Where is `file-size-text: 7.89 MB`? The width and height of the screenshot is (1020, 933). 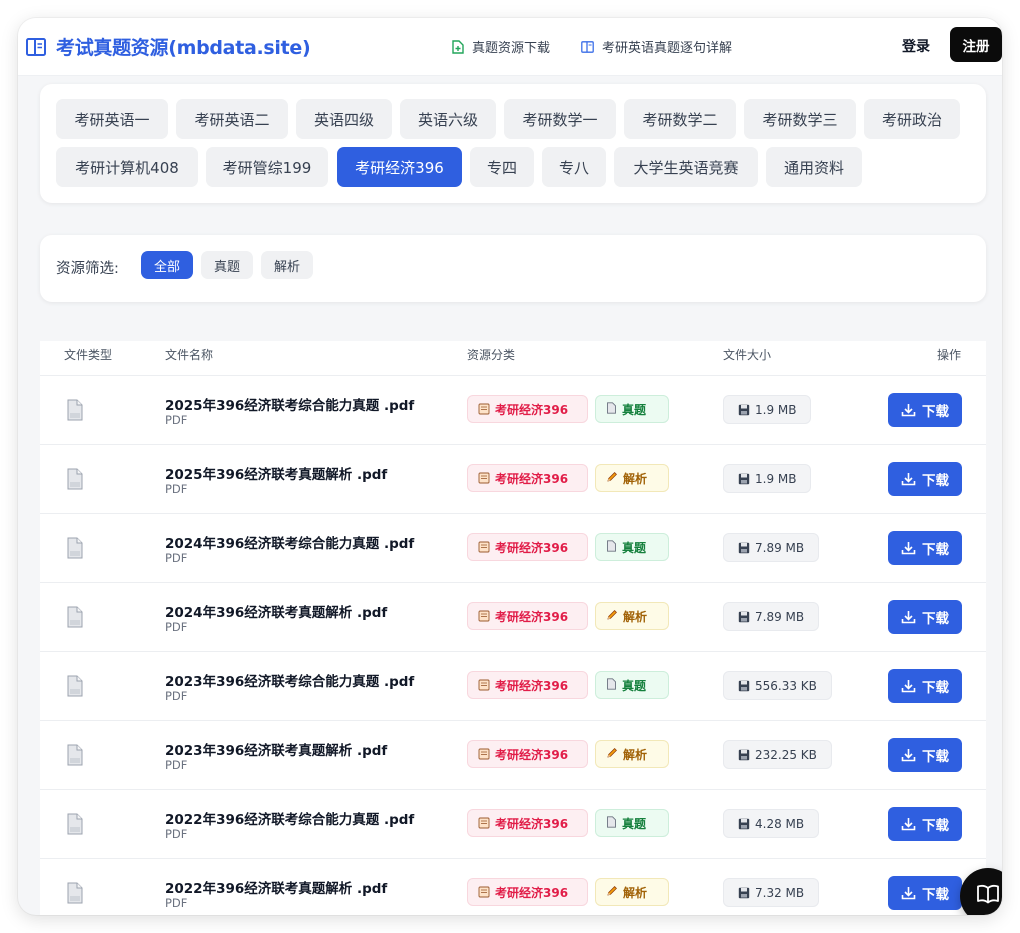
file-size-text: 7.89 MB is located at coordinates (780, 547).